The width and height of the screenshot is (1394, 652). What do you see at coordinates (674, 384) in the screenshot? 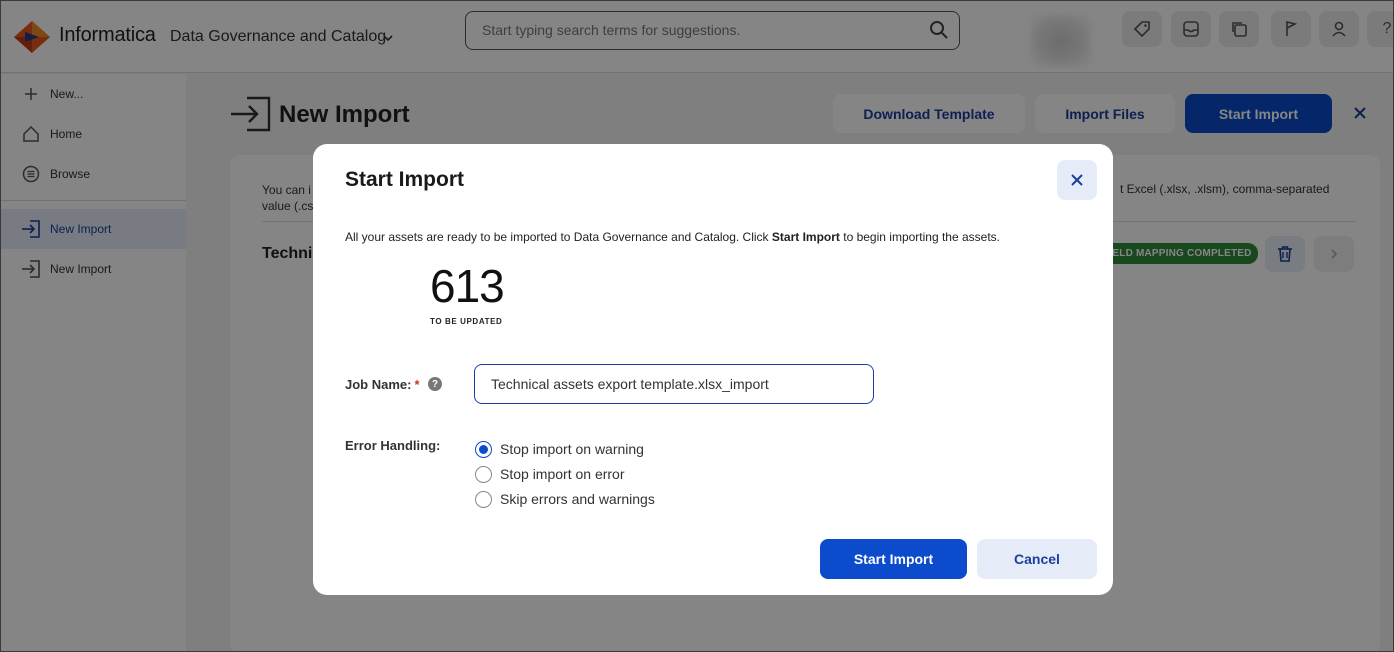
I see `job-name-input` at bounding box center [674, 384].